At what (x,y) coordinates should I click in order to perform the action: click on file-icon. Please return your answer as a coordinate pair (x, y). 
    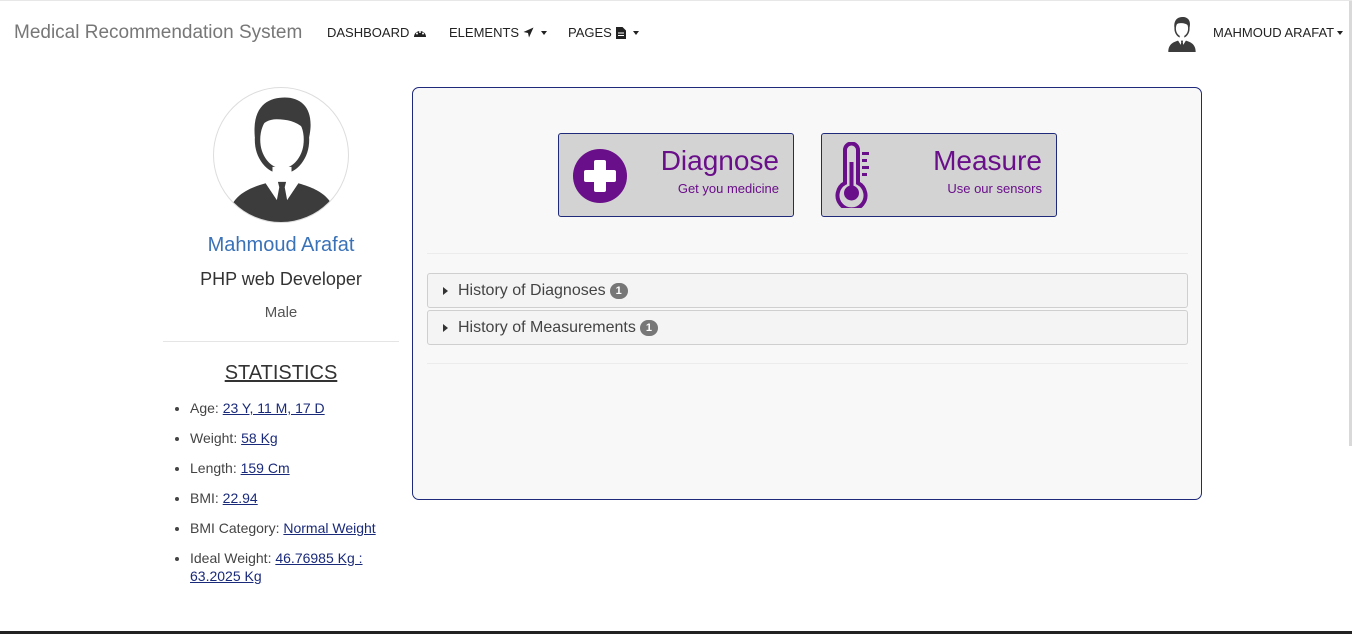
    Looking at the image, I should click on (620, 32).